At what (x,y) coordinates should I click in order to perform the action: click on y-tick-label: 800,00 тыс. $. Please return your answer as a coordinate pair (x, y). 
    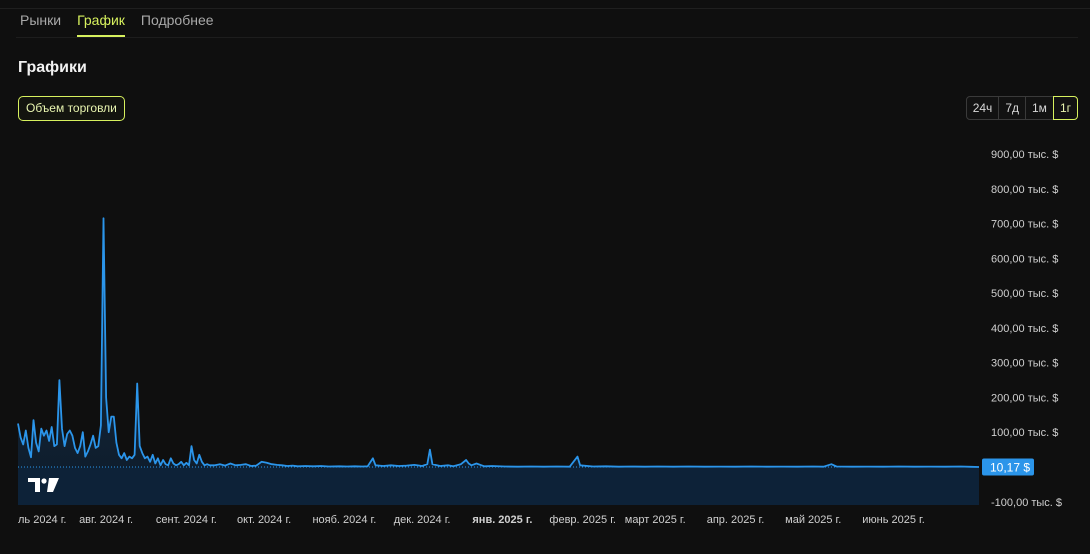
    Looking at the image, I should click on (1024, 190).